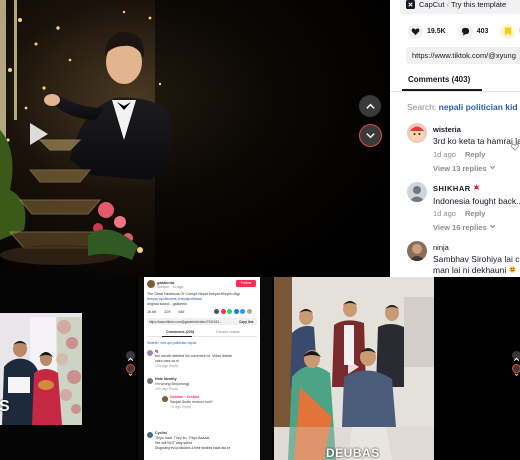 Image resolution: width=520 pixels, height=460 pixels. What do you see at coordinates (456, 188) in the screenshot?
I see `comment-username: SHIKHAR` at bounding box center [456, 188].